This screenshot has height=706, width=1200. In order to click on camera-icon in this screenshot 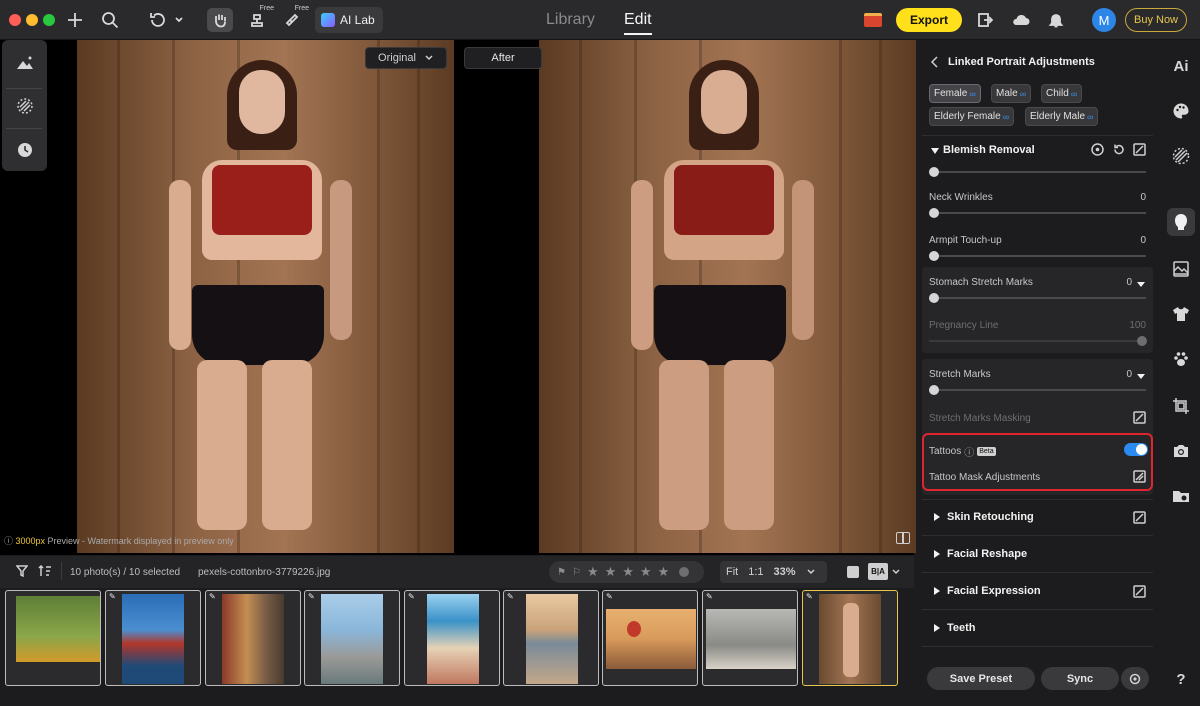, I will do `click(1181, 451)`.